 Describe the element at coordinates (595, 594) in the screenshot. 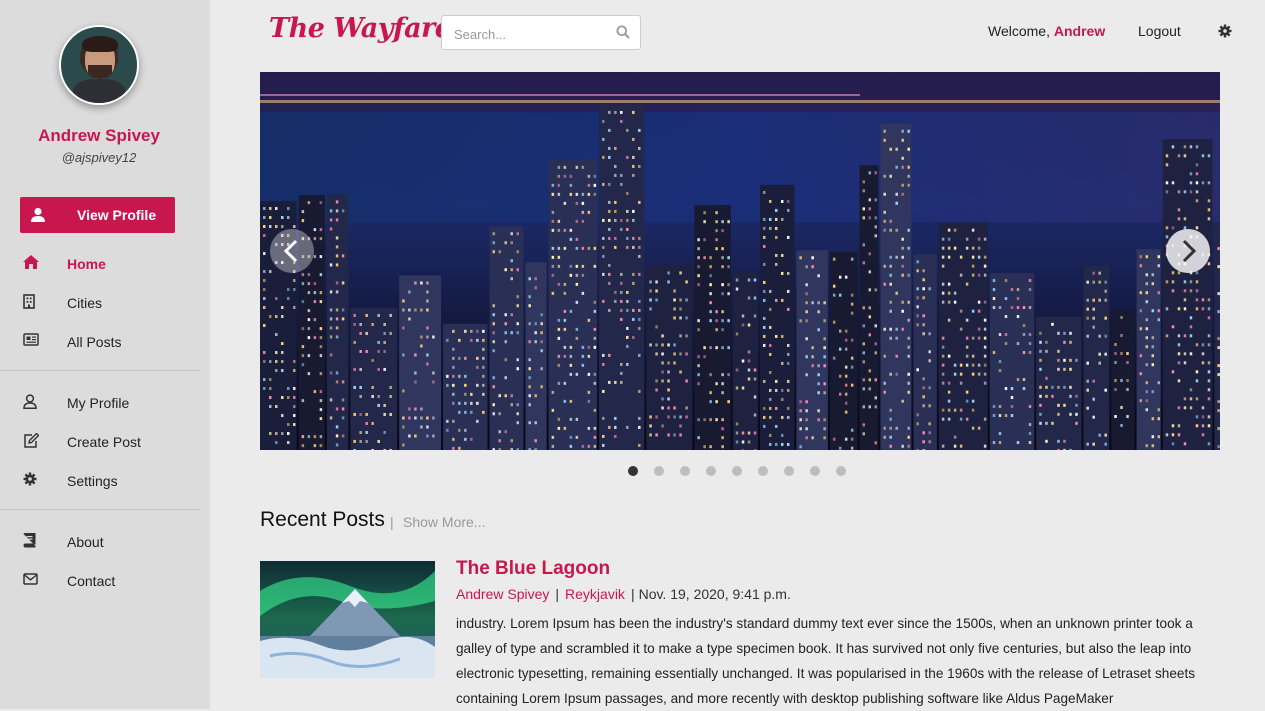

I see `post-city-link: Reykjavik` at that location.